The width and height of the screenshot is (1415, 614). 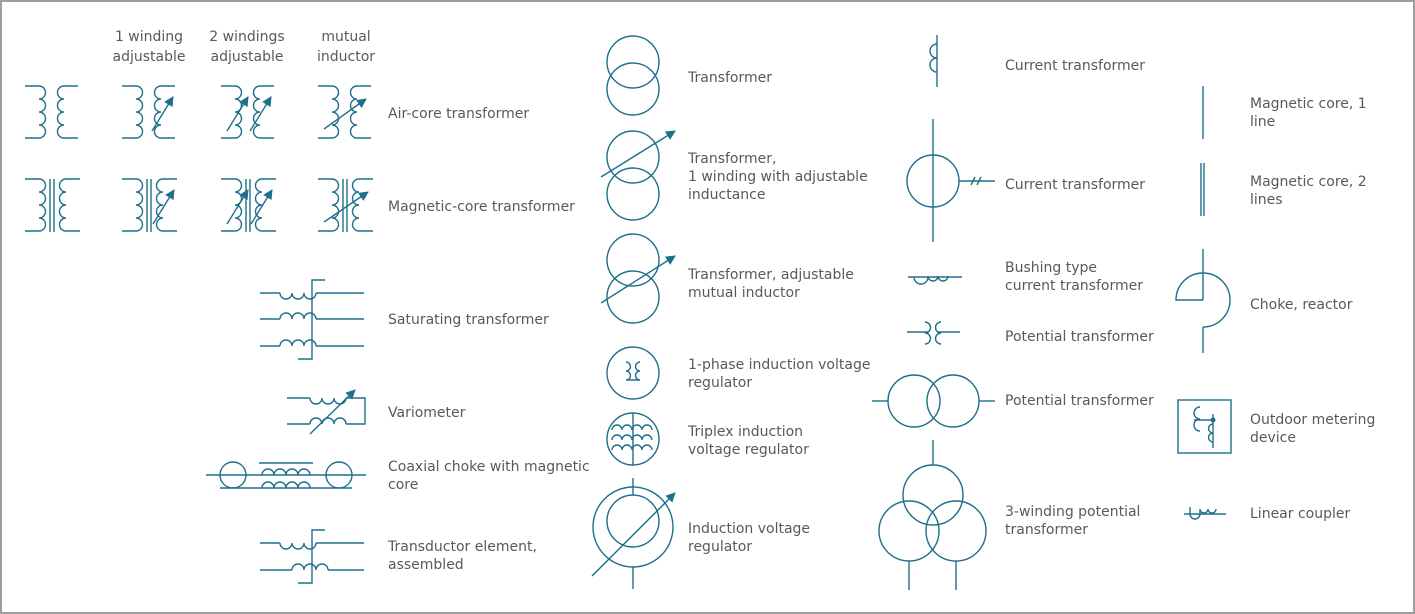 What do you see at coordinates (950, 180) in the screenshot?
I see `current-transformer-2-symbol` at bounding box center [950, 180].